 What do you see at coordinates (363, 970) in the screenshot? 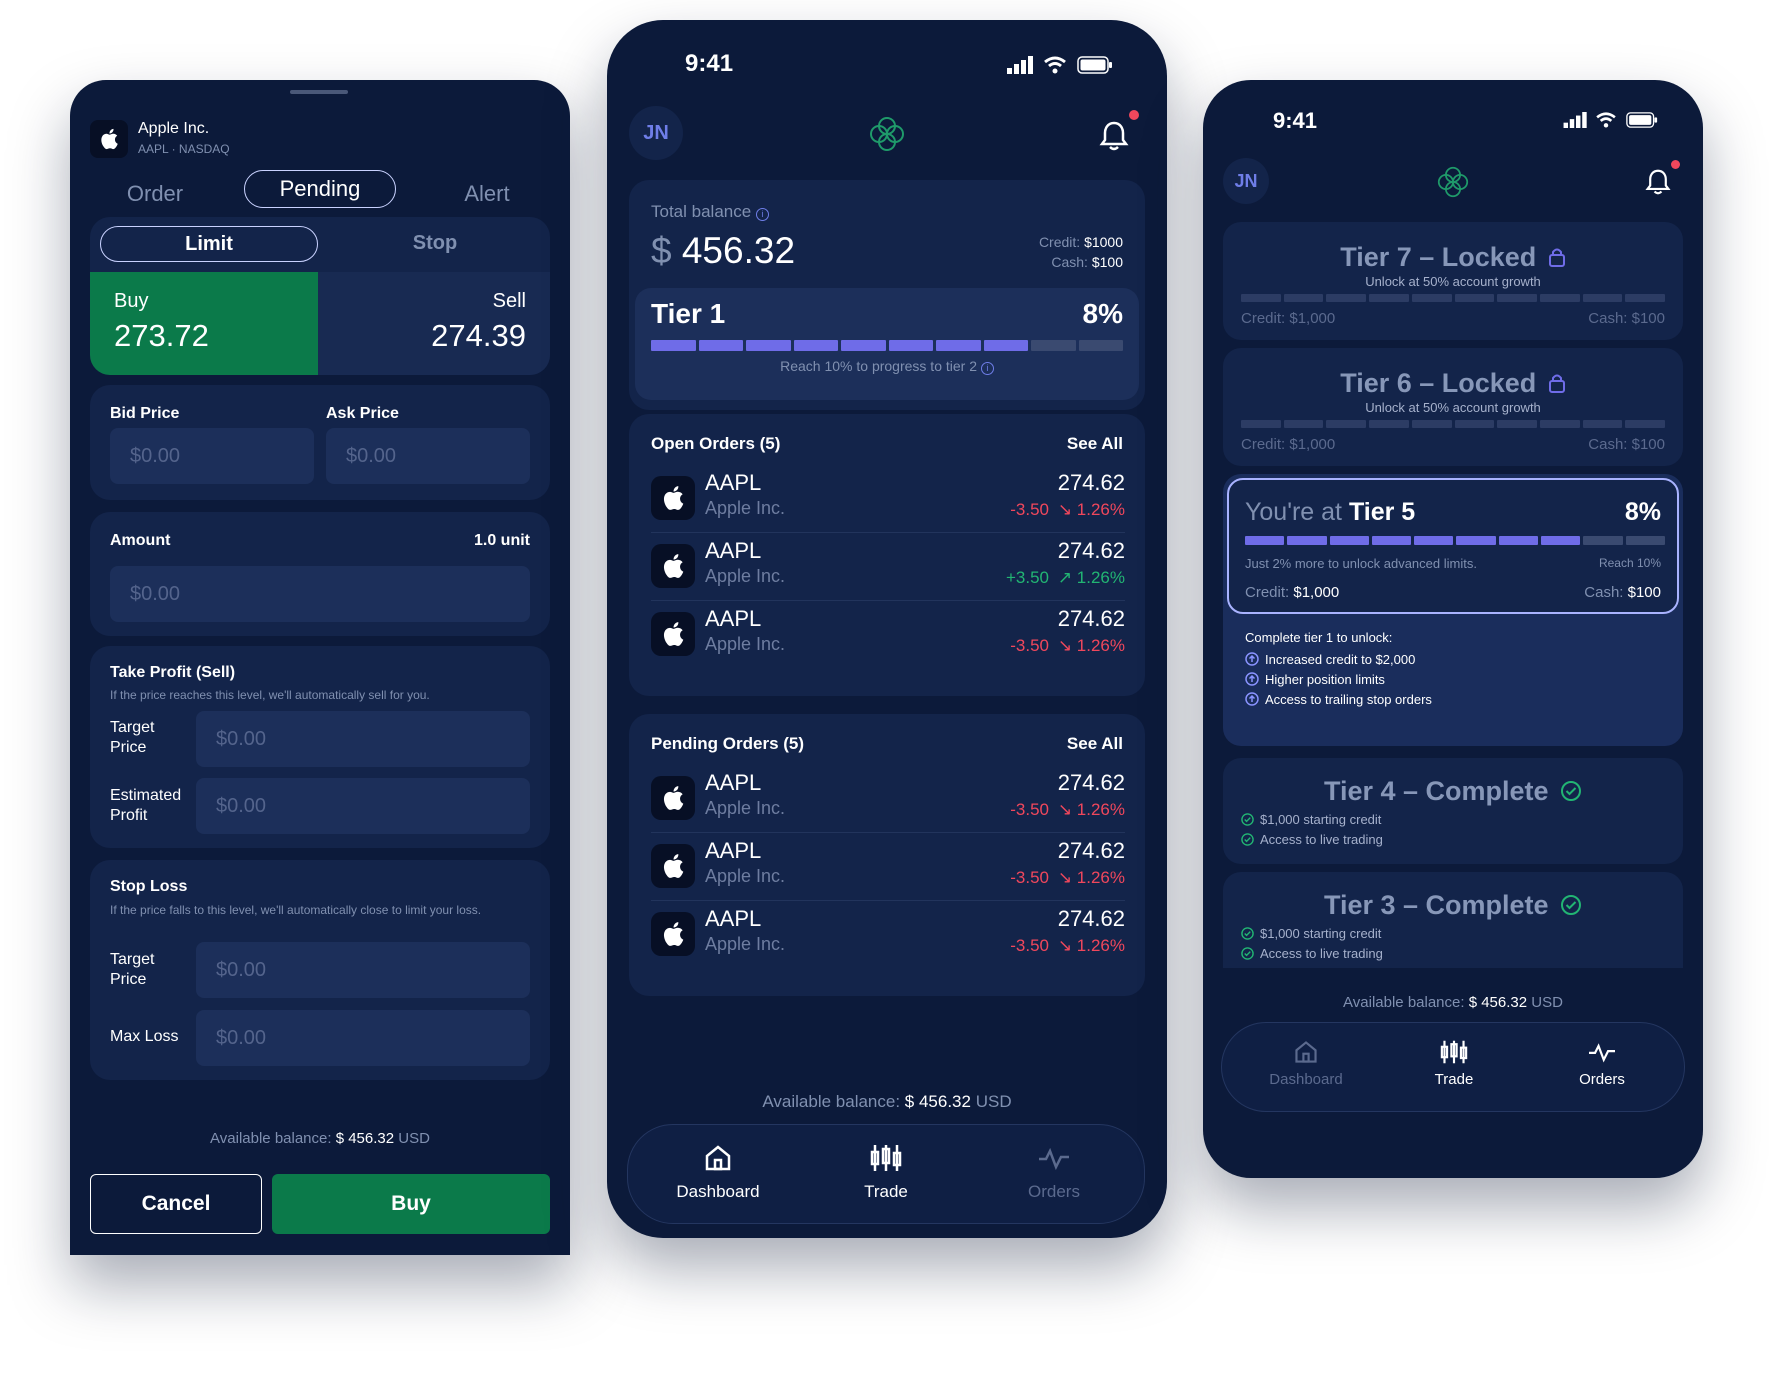
I see `stop-loss-target-input: $0.00` at bounding box center [363, 970].